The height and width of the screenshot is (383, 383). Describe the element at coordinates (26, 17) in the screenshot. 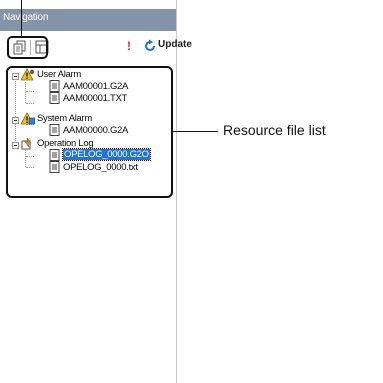

I see `panel-title: Navigation` at that location.